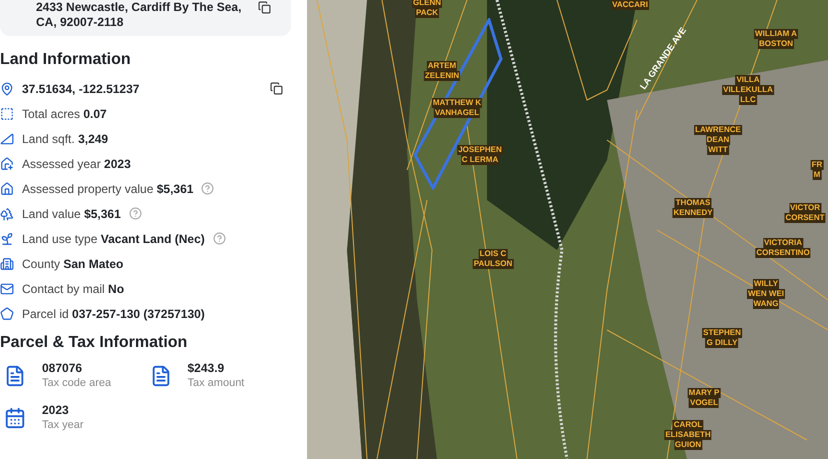 The height and width of the screenshot is (459, 828). What do you see at coordinates (766, 294) in the screenshot?
I see `owner-label: WILLY WEN WEI WANG` at bounding box center [766, 294].